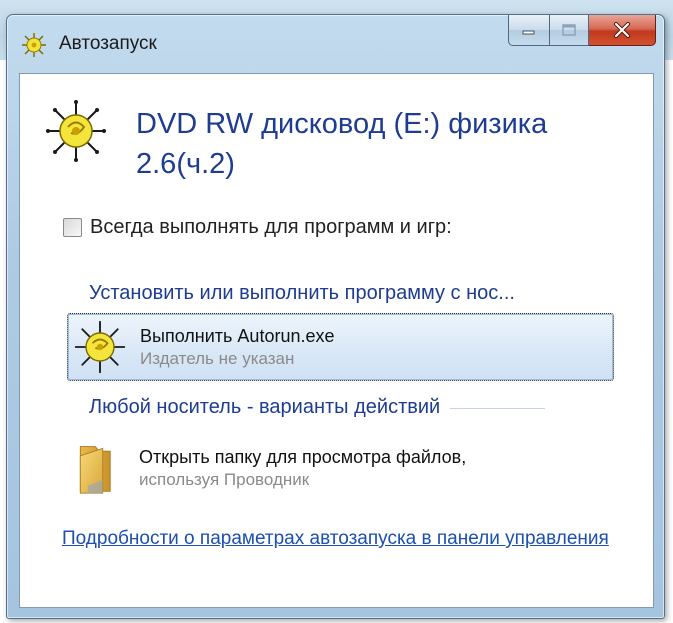  I want to click on section-divider, so click(498, 408).